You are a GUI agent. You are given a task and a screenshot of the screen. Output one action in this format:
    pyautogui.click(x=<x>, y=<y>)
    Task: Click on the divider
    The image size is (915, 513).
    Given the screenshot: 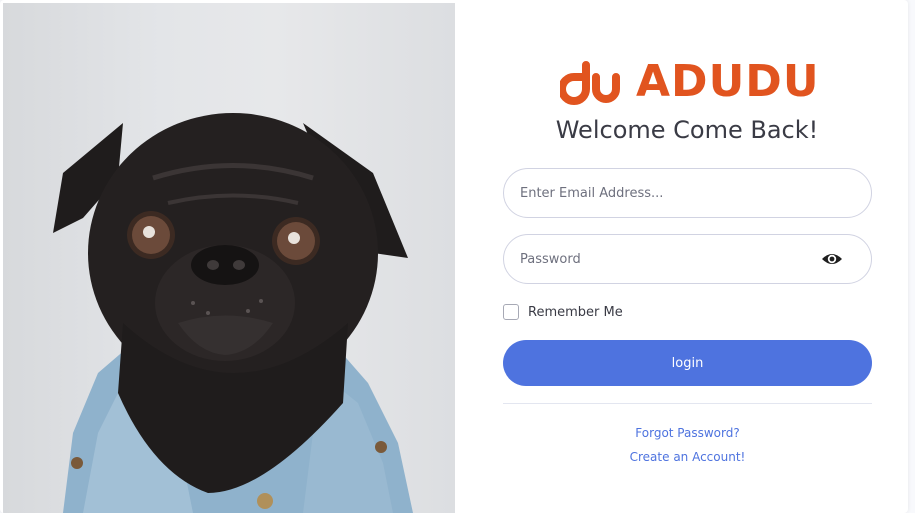 What is the action you would take?
    pyautogui.click(x=687, y=403)
    